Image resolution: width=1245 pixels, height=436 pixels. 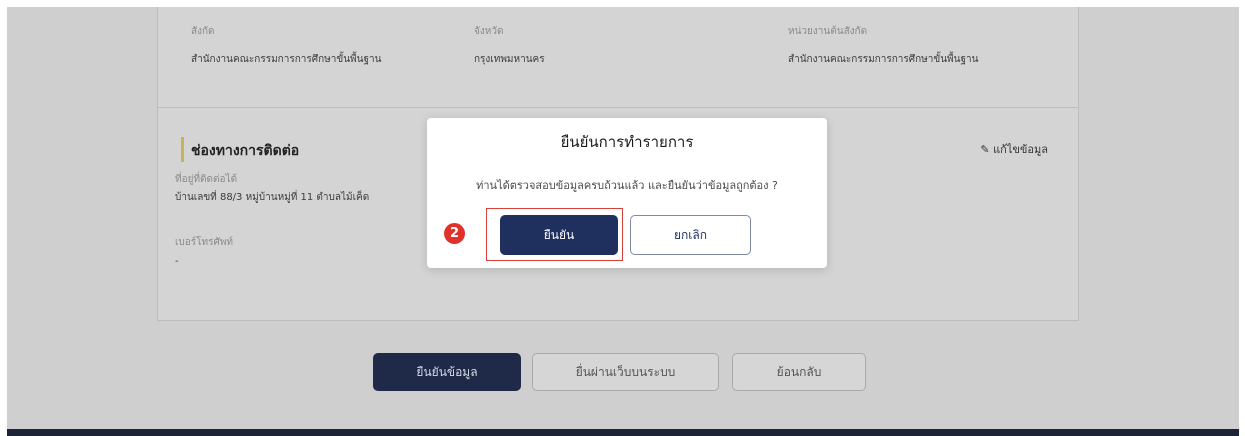 I want to click on card-divider, so click(x=618, y=107).